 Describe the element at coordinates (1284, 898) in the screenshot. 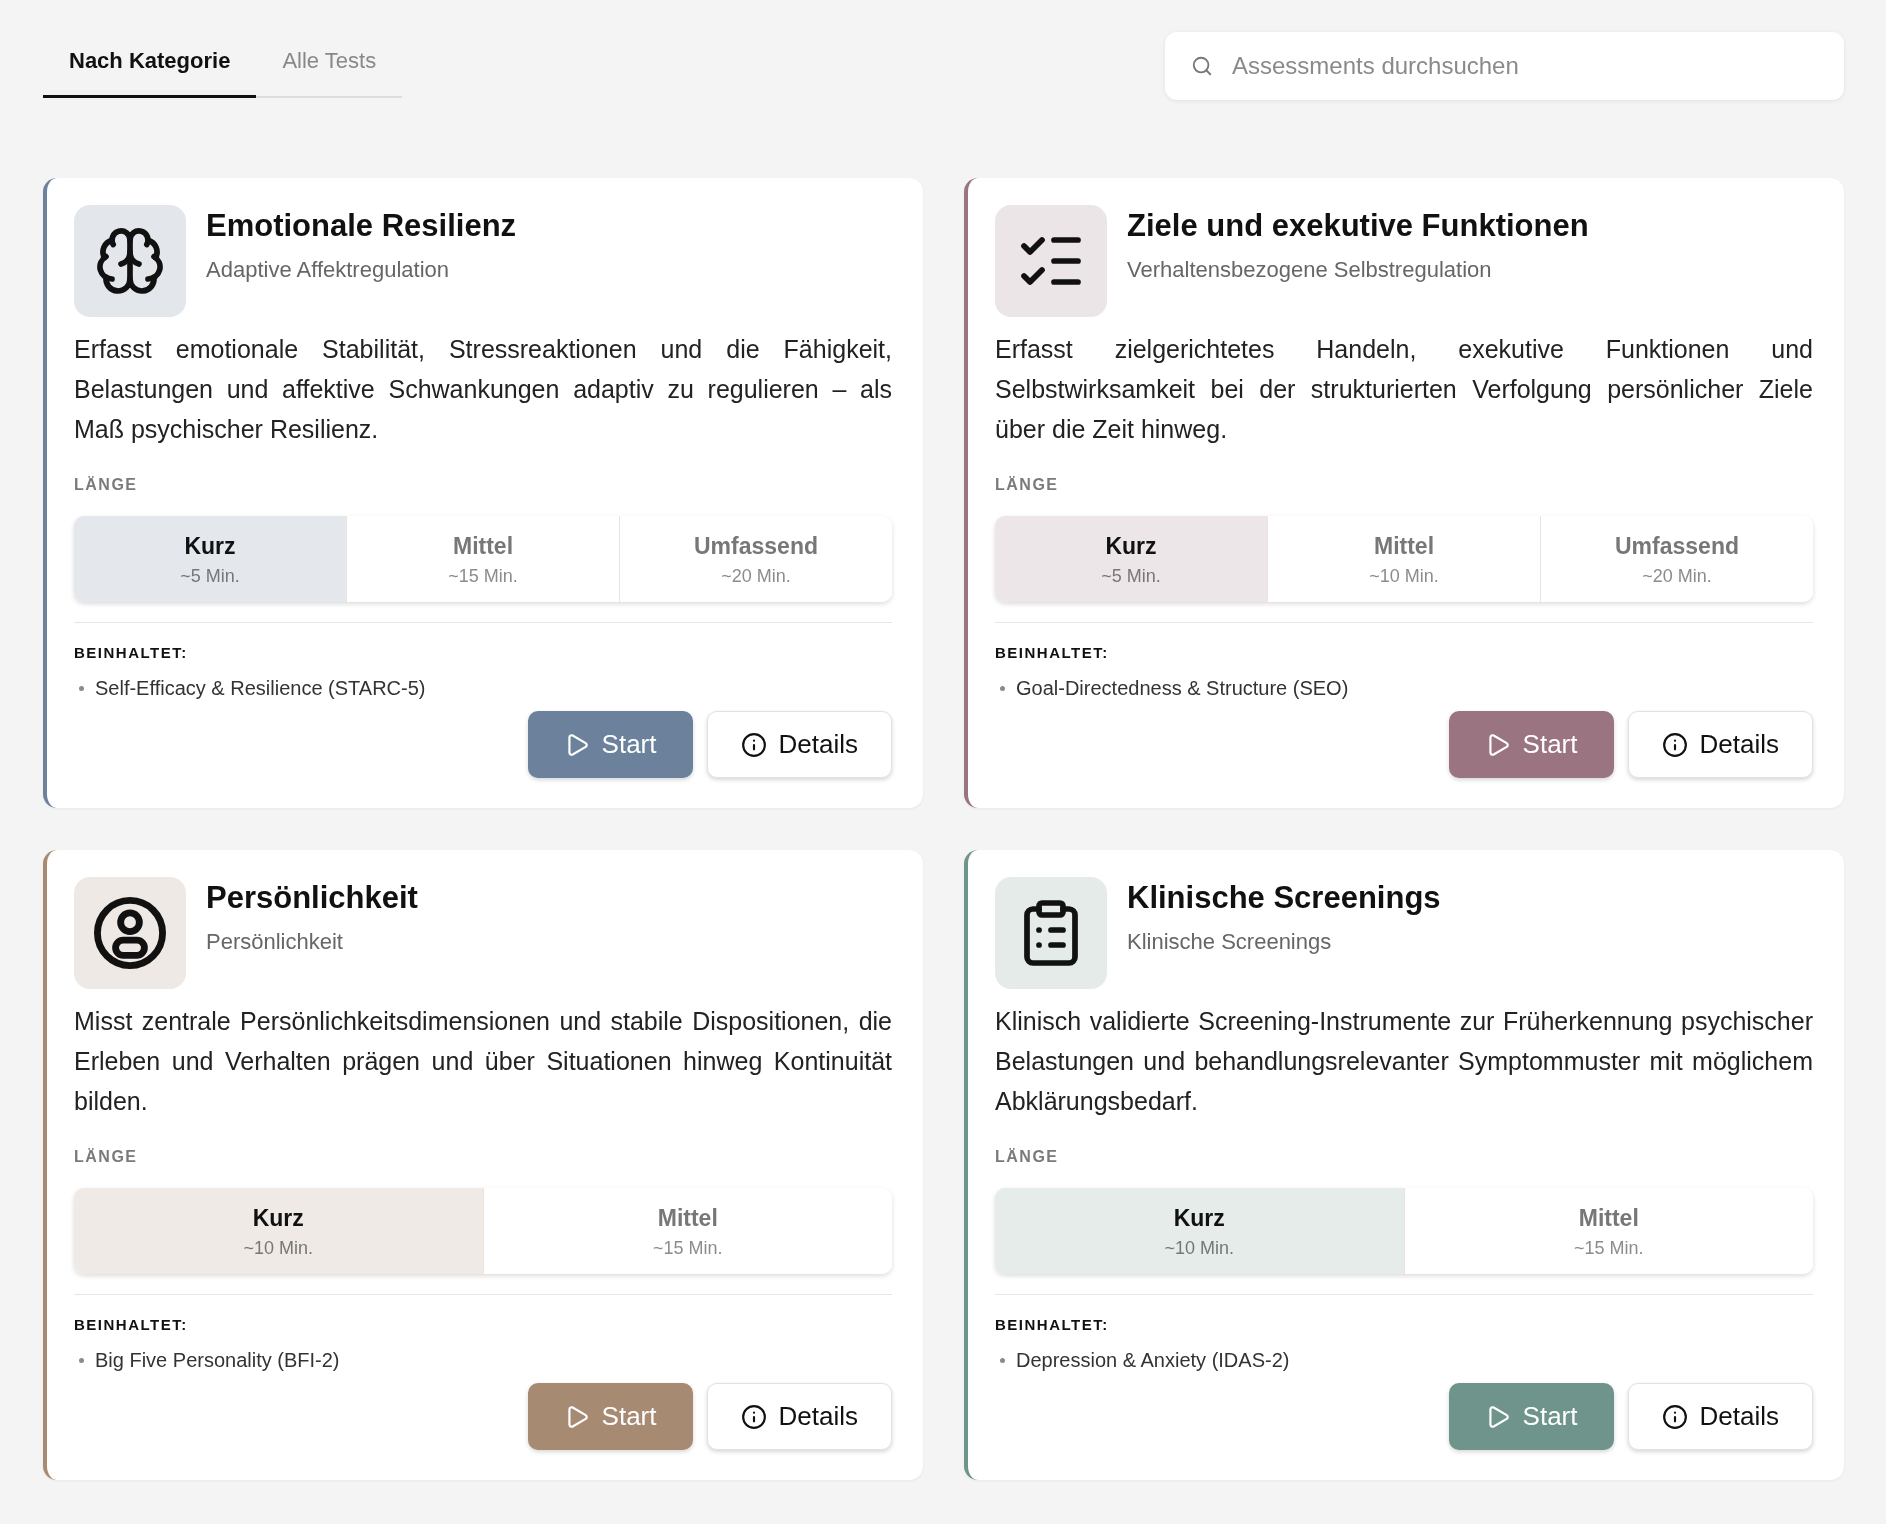

I see `category-title: Klinische Screenings` at that location.